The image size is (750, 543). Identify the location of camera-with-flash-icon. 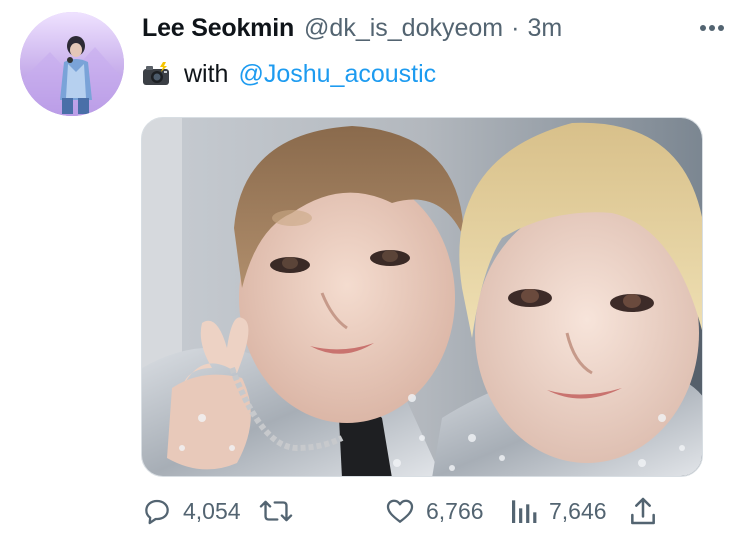
(156, 73).